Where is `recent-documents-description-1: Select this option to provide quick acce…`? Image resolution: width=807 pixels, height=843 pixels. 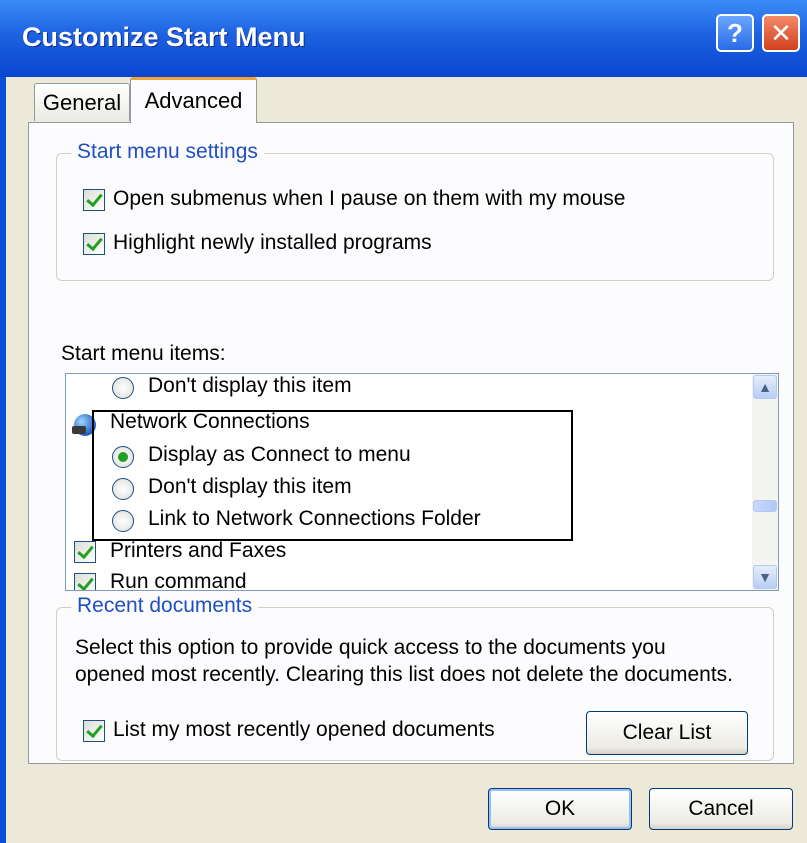 recent-documents-description-1: Select this option to provide quick acce… is located at coordinates (370, 647).